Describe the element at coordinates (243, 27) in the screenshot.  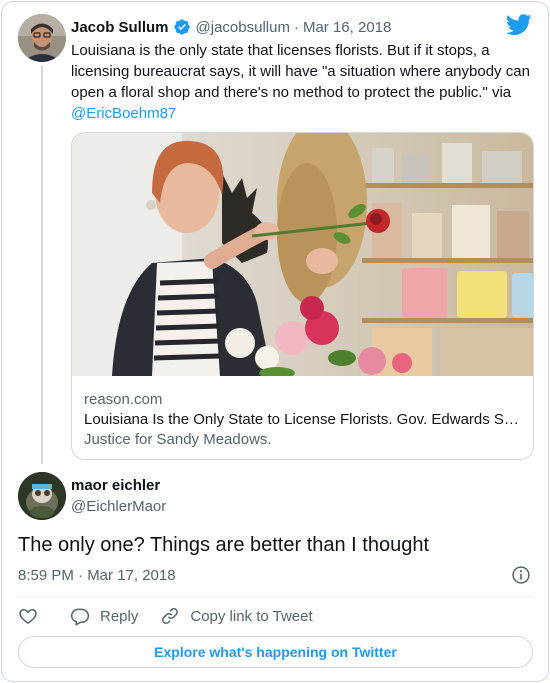
I see `author-handle: @jacobsullum` at that location.